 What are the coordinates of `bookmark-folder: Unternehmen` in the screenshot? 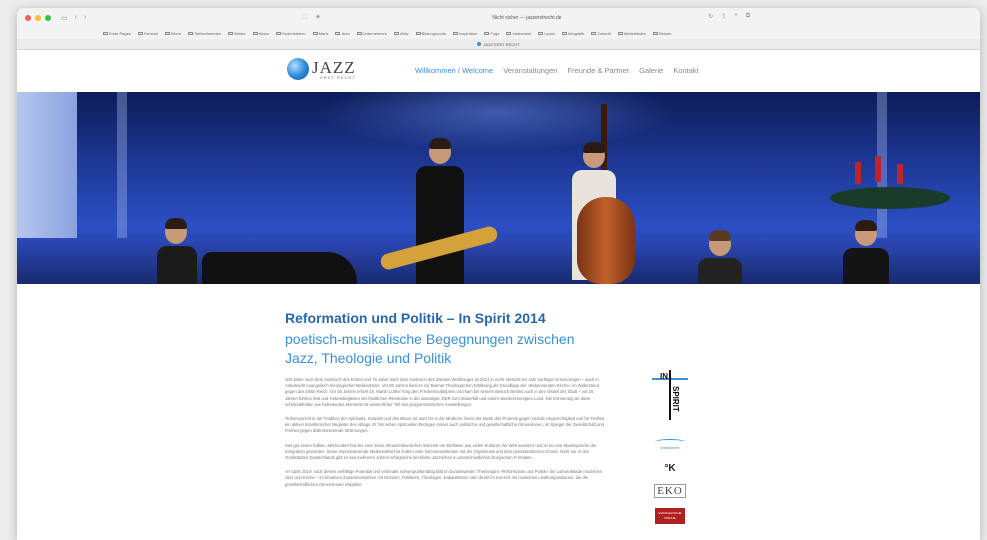 It's located at (371, 33).